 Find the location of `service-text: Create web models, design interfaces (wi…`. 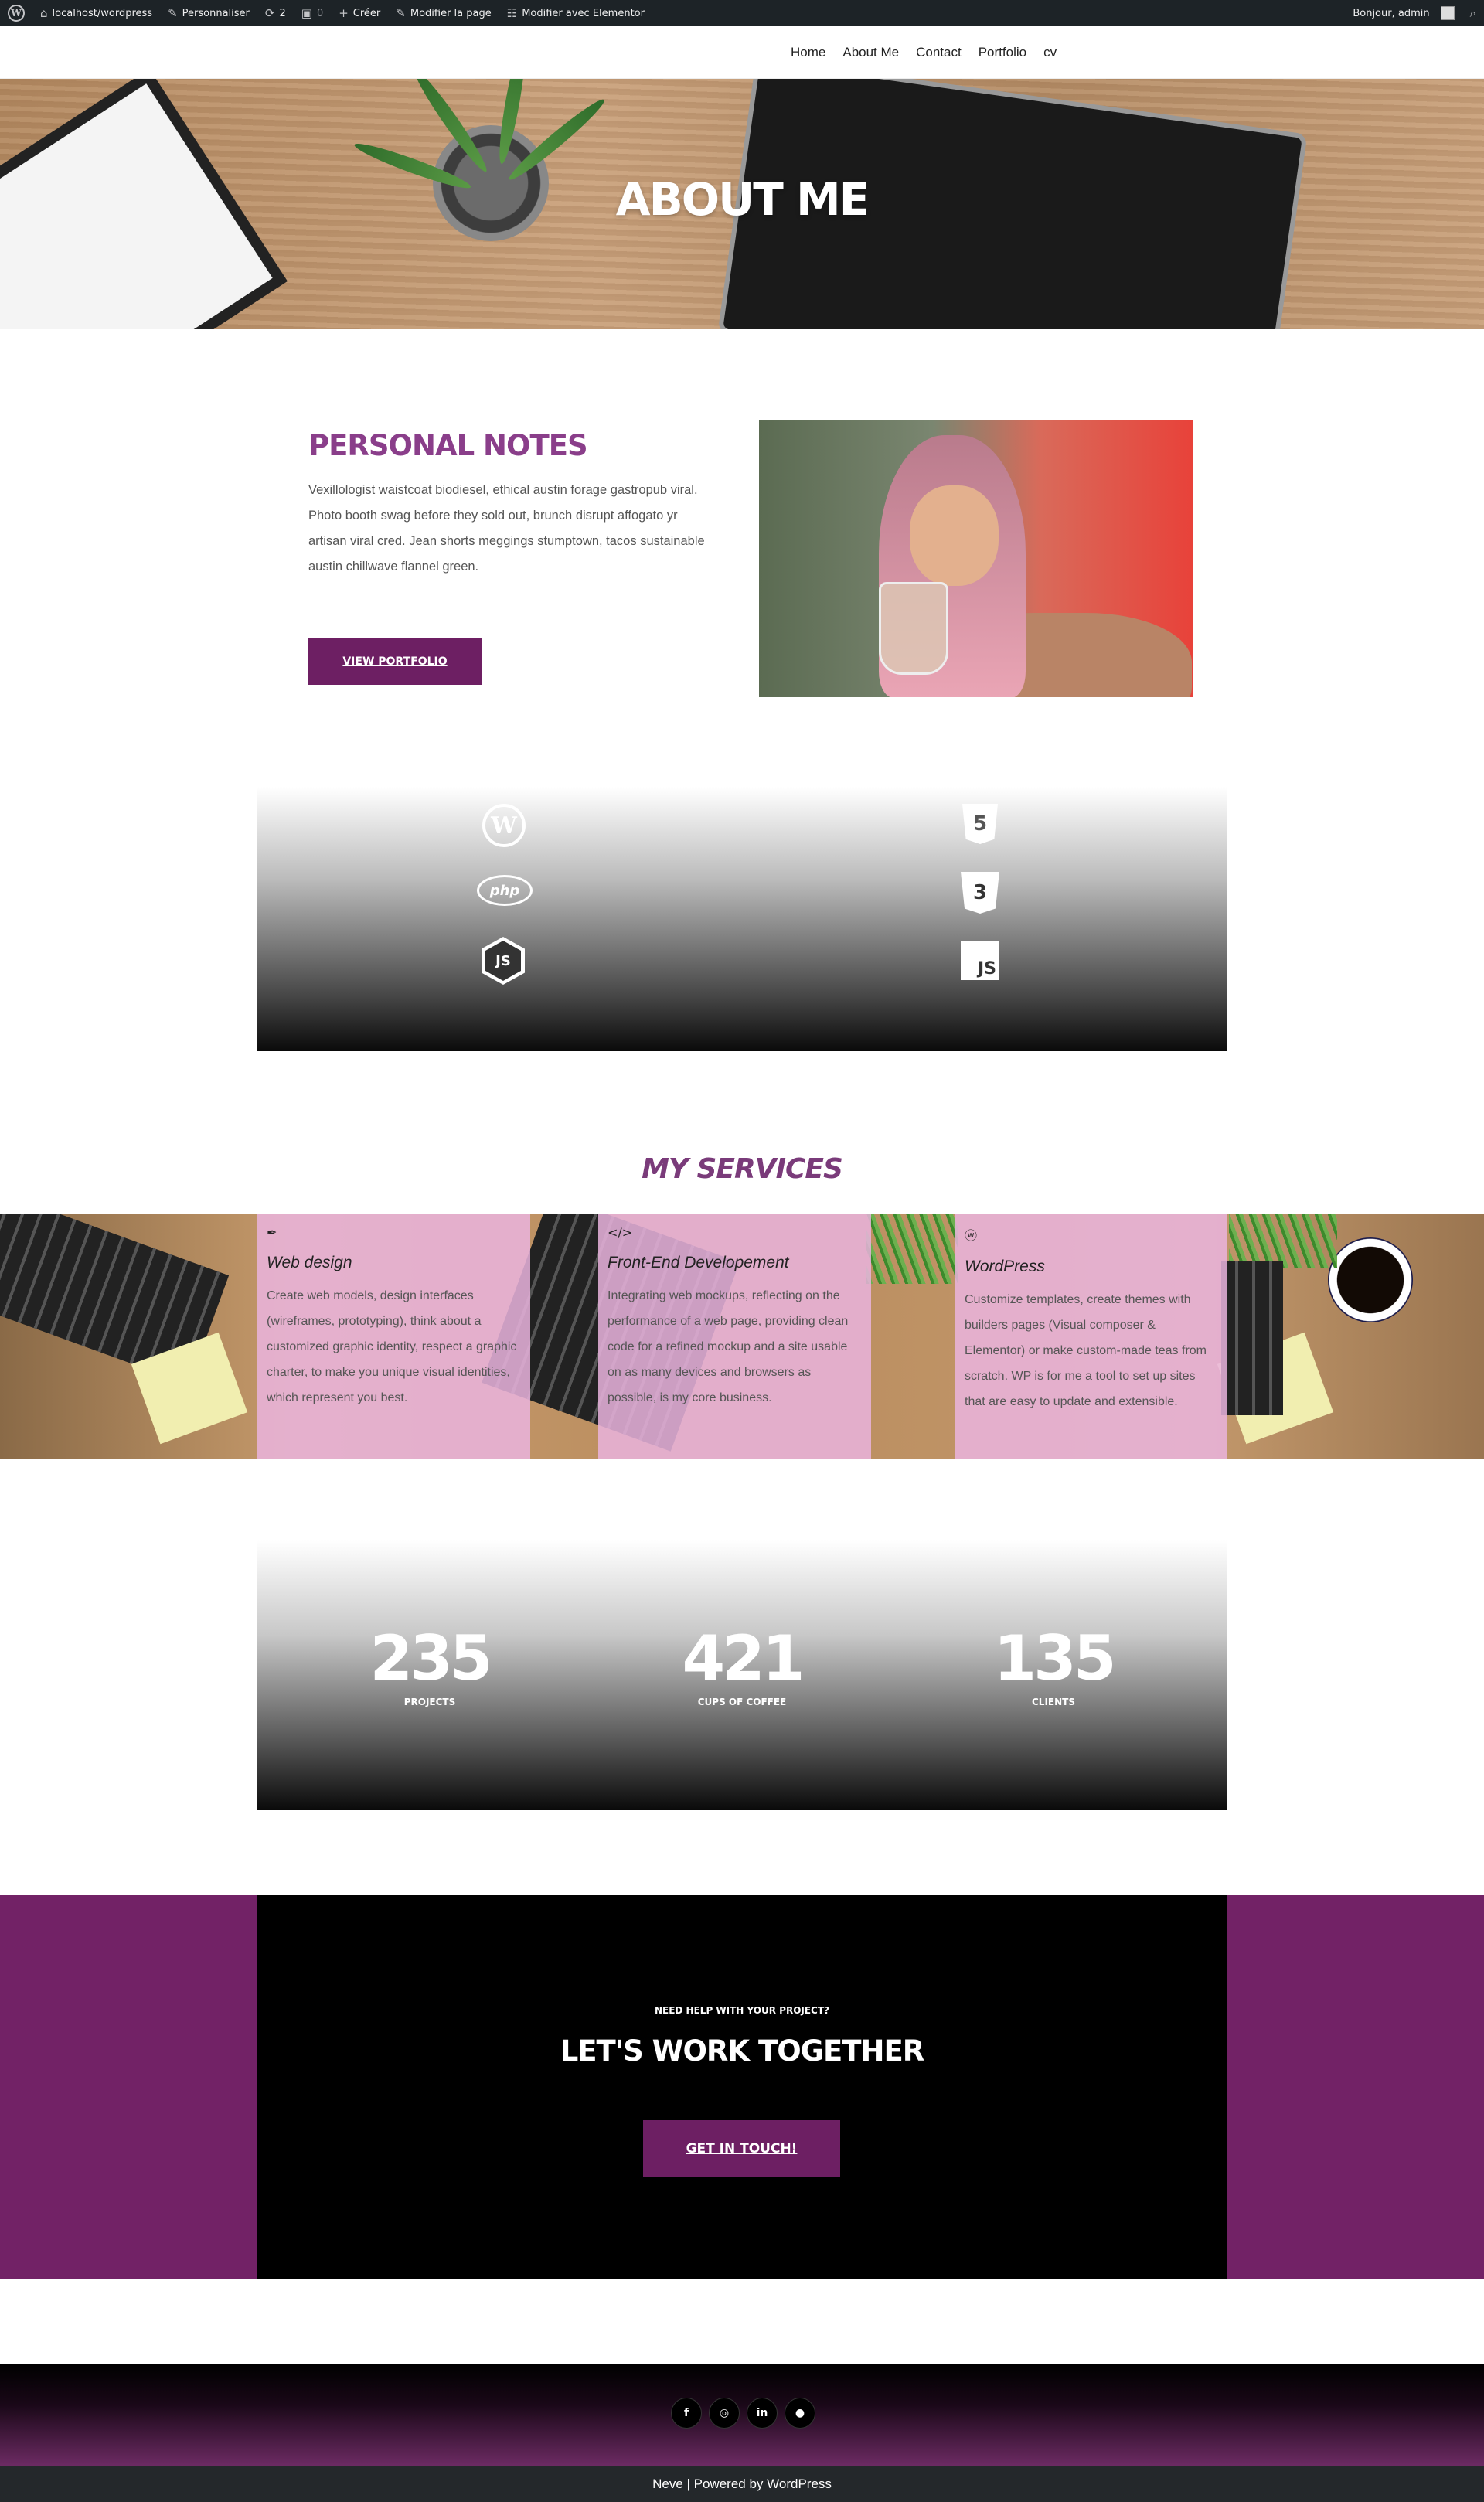

service-text: Create web models, design interfaces (wi… is located at coordinates (392, 1346).